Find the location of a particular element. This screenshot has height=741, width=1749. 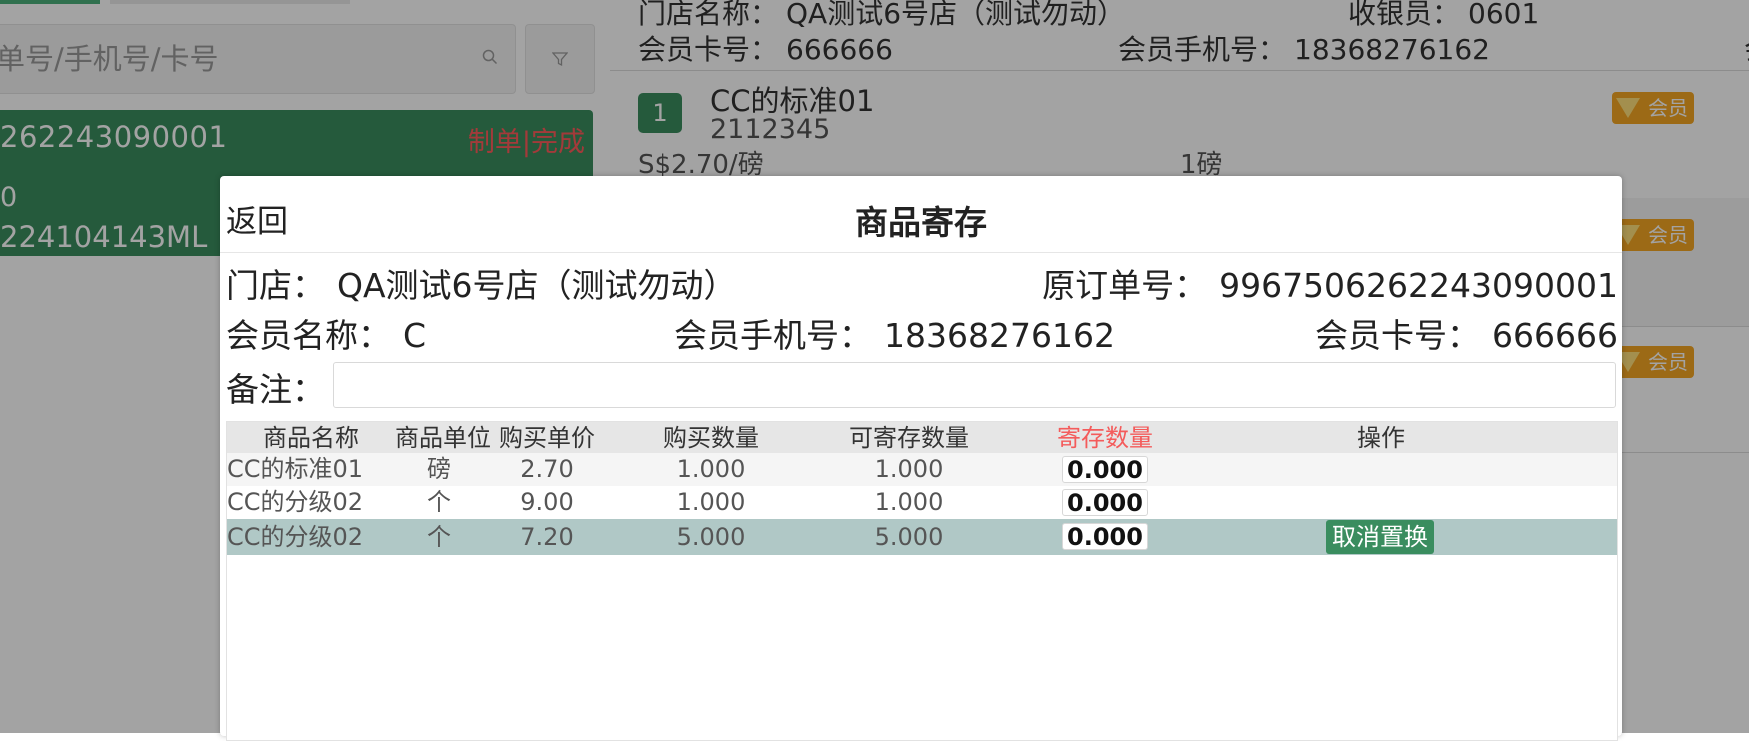

remark-label: 备注： is located at coordinates (275, 389).